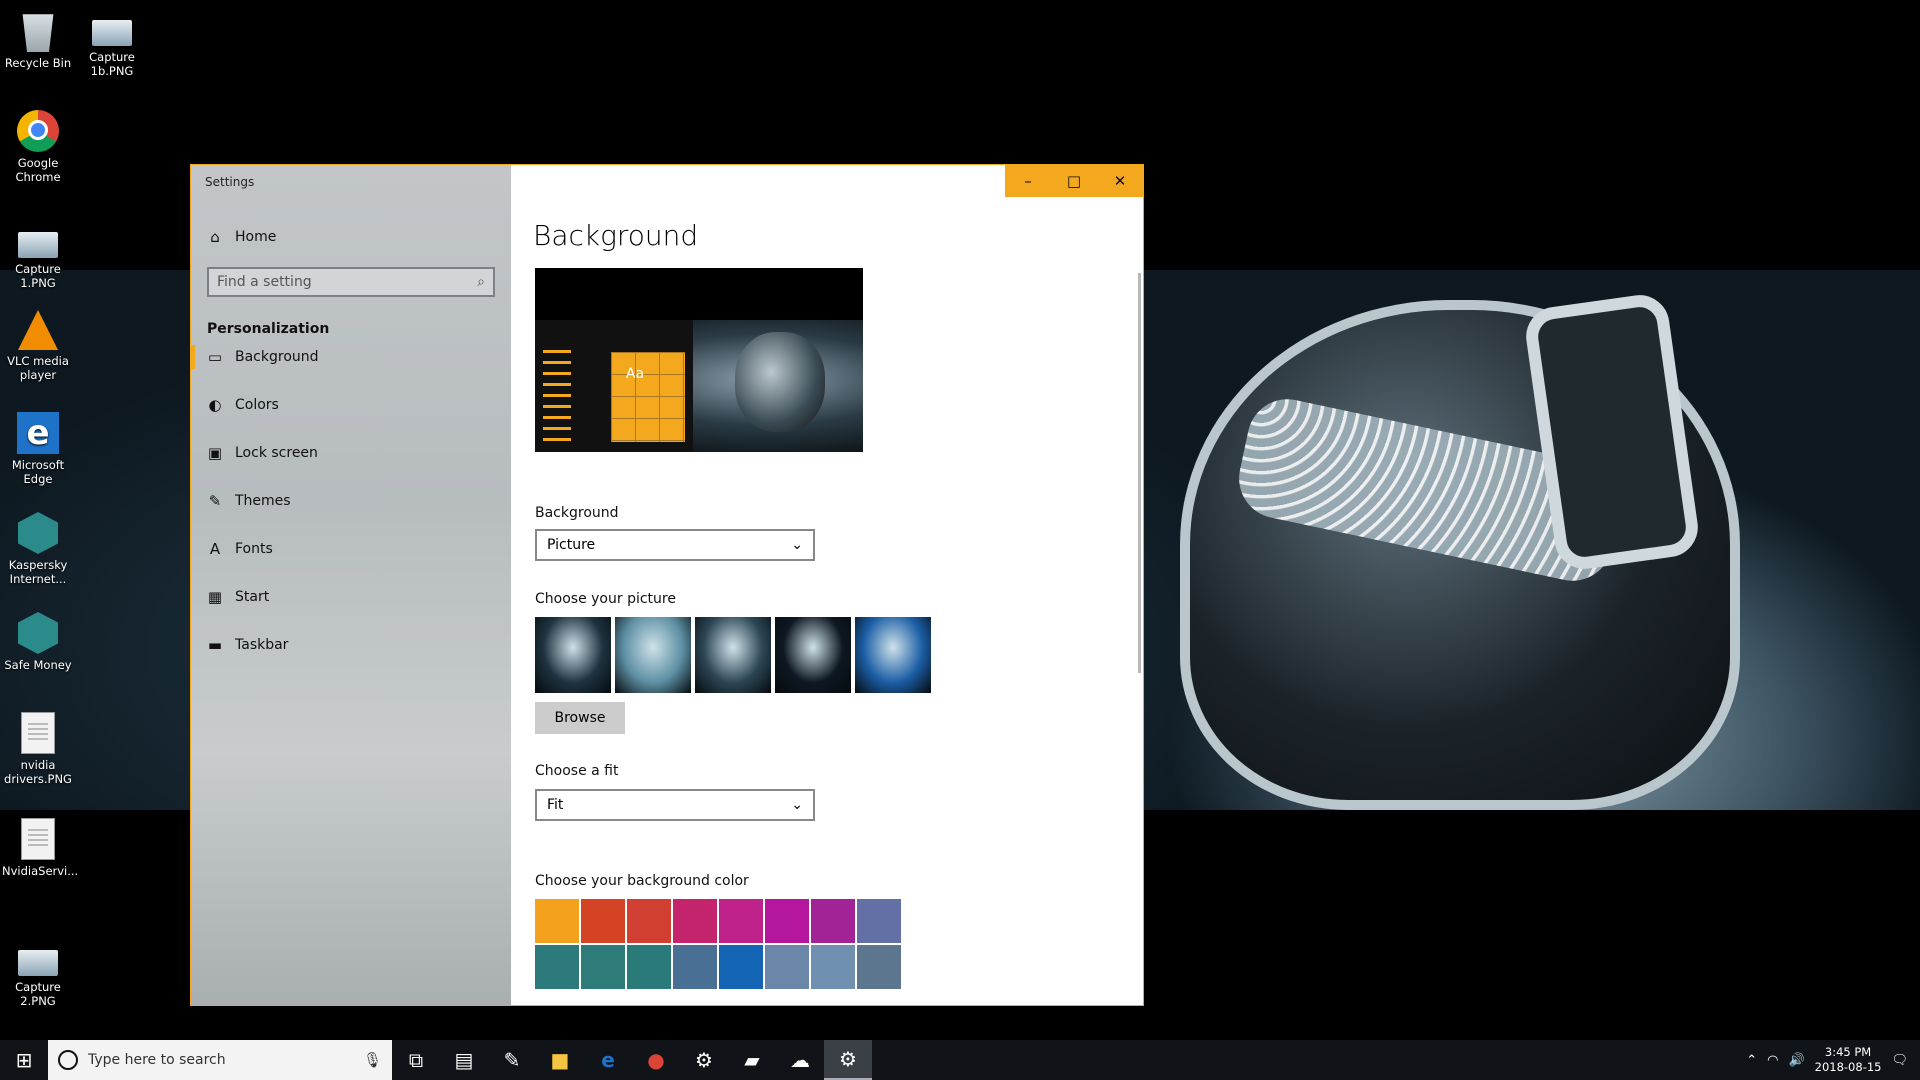  Describe the element at coordinates (1848, 1060) in the screenshot. I see `clock: 3:45 PM 2018-08-15` at that location.